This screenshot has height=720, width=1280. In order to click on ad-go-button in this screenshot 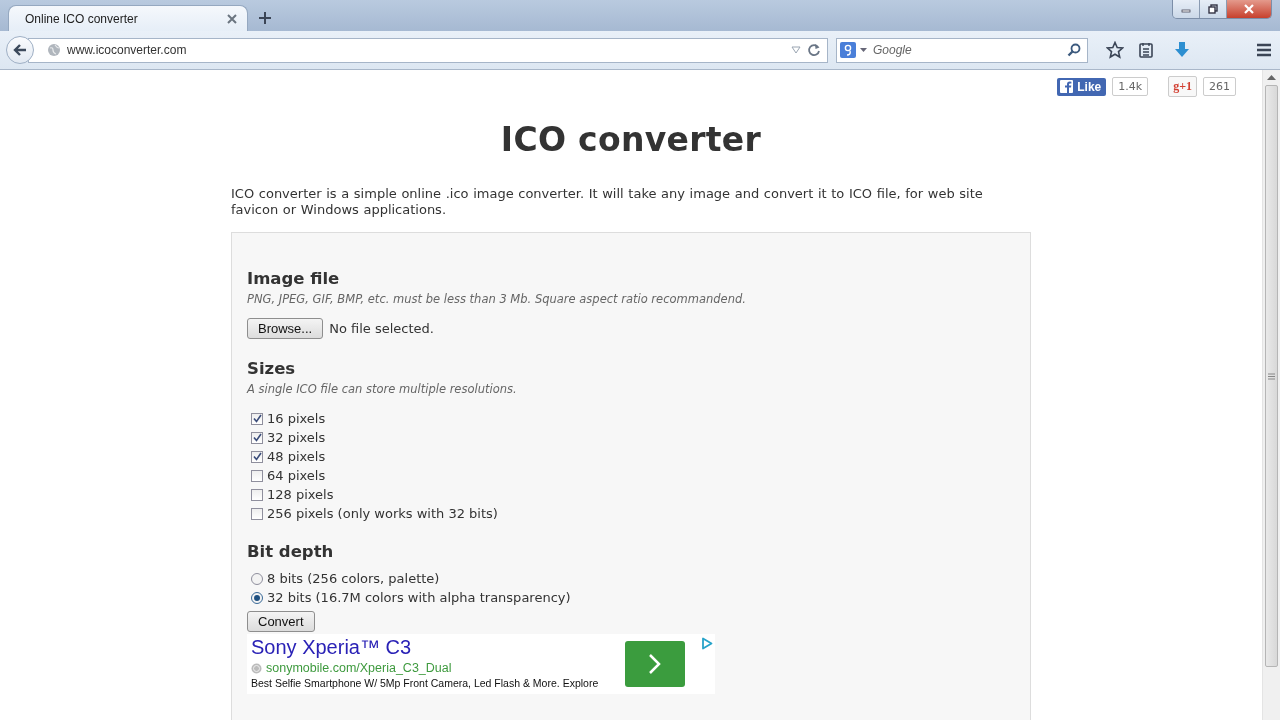, I will do `click(655, 664)`.